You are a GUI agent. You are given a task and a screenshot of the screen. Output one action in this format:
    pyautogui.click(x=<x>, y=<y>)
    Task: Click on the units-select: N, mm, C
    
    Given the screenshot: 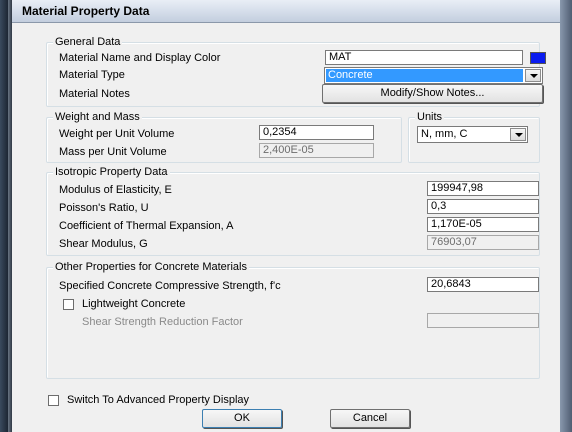 What is the action you would take?
    pyautogui.click(x=472, y=134)
    